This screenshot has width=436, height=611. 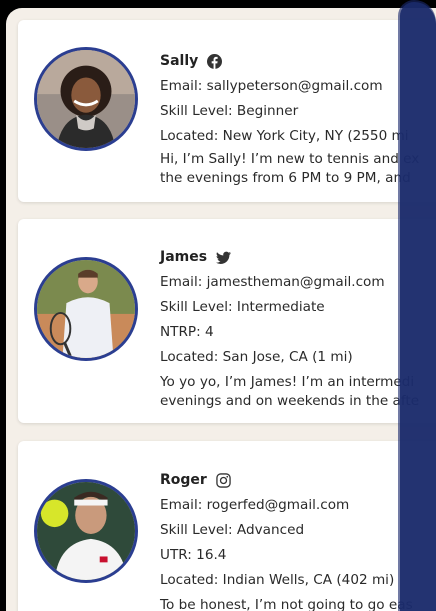 I want to click on player-skill: Skill Level: Advanced, so click(x=232, y=530).